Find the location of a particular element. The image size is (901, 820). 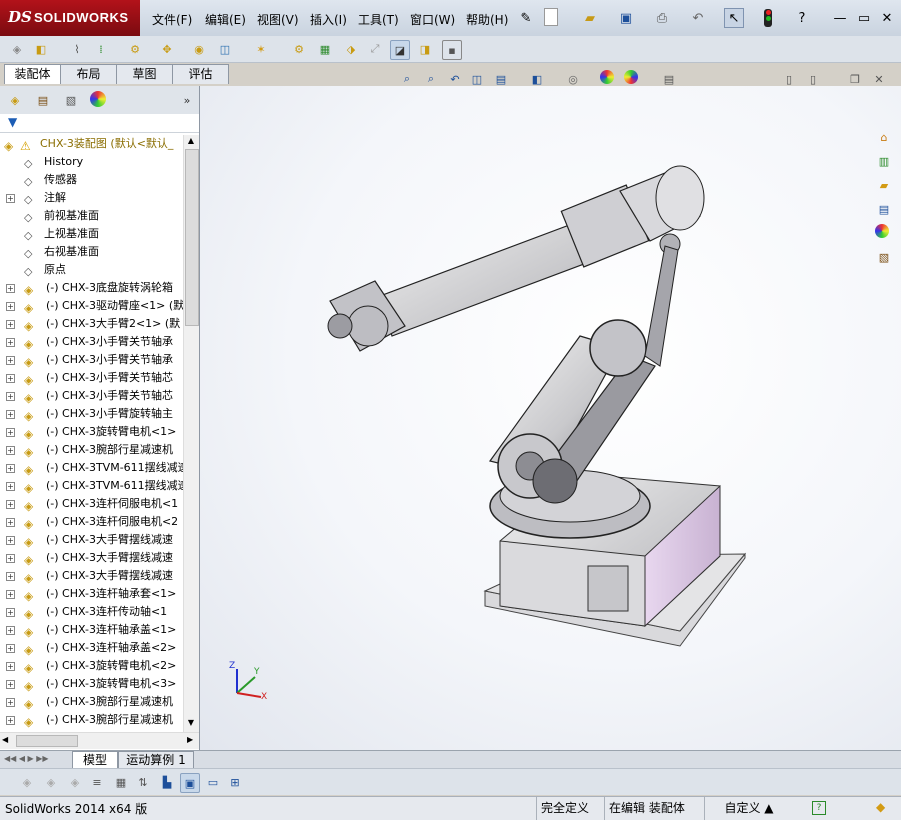

menu-file: 文件(F) is located at coordinates (172, 19).